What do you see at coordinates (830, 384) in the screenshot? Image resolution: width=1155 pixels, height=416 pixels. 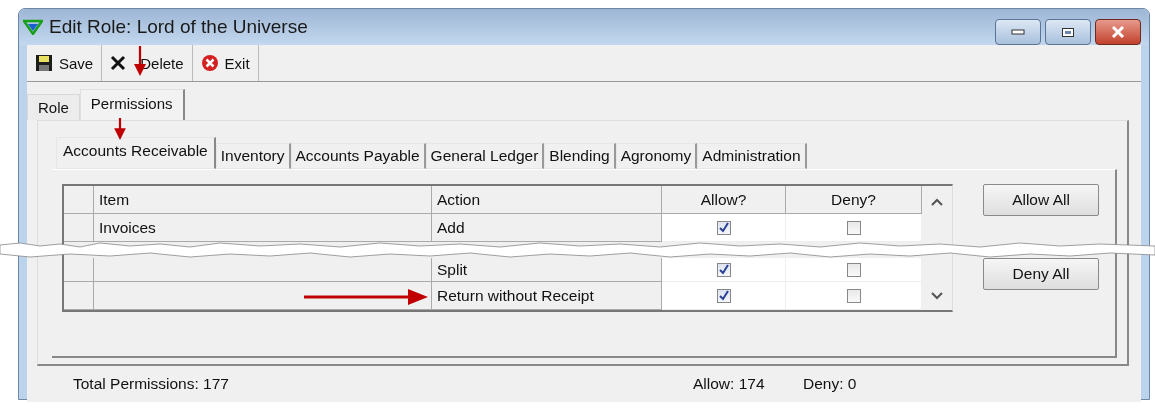 I see `status-text: Deny: 0` at bounding box center [830, 384].